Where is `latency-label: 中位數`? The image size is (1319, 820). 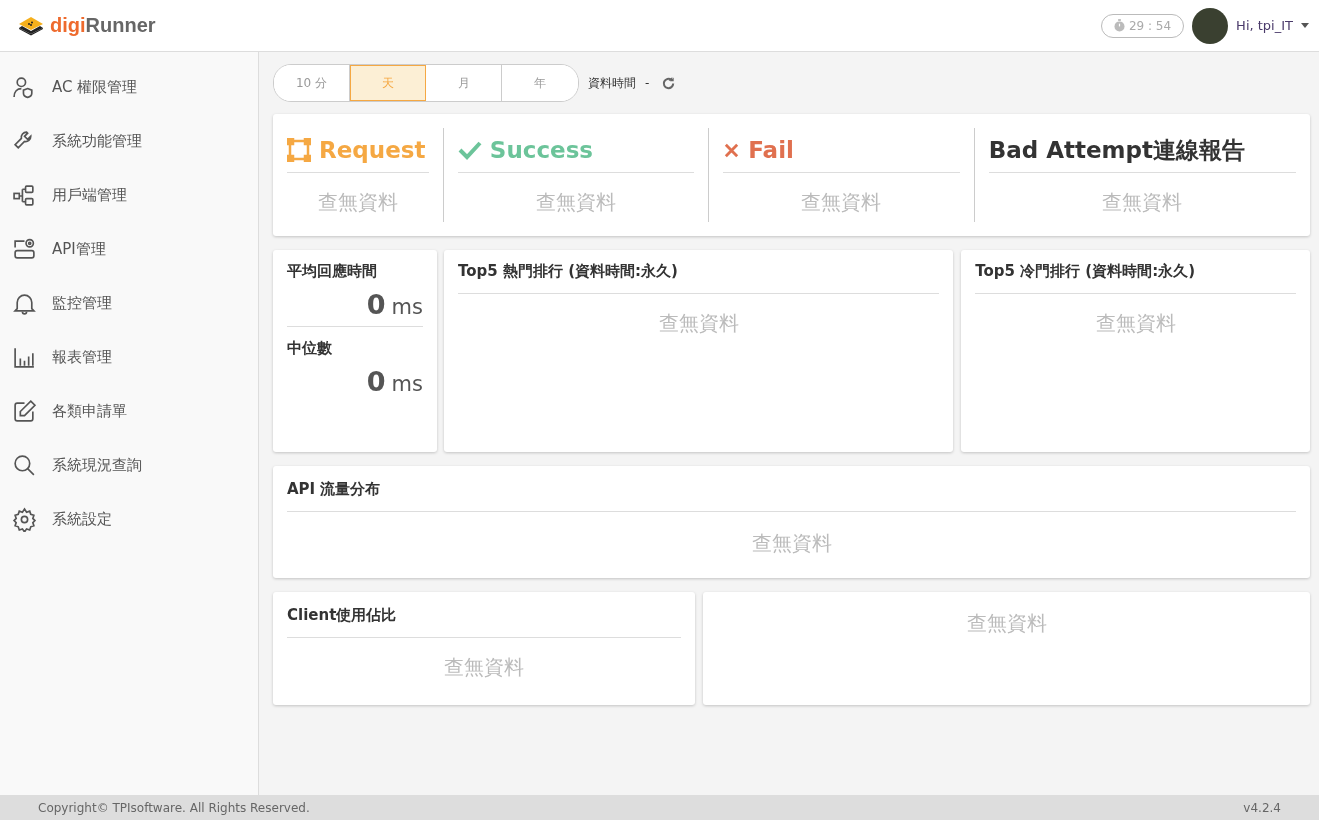
latency-label: 中位數 is located at coordinates (310, 348).